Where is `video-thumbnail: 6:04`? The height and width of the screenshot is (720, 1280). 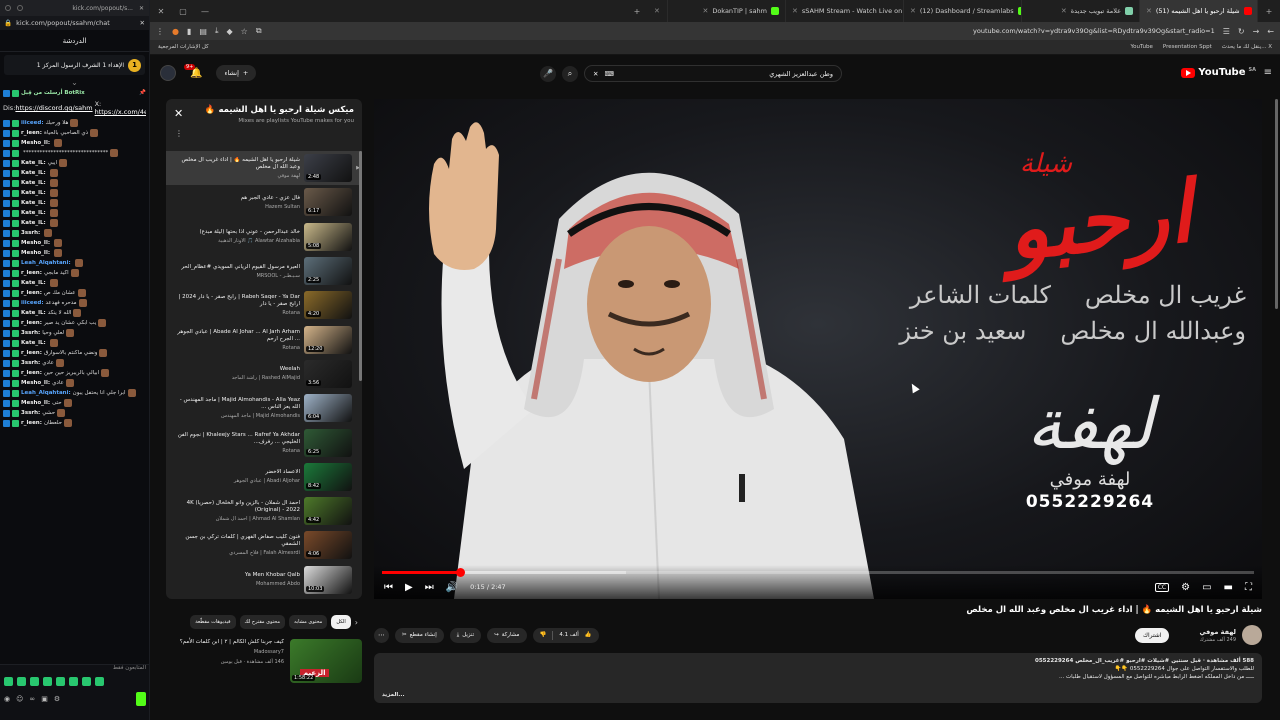 video-thumbnail: 6:04 is located at coordinates (328, 408).